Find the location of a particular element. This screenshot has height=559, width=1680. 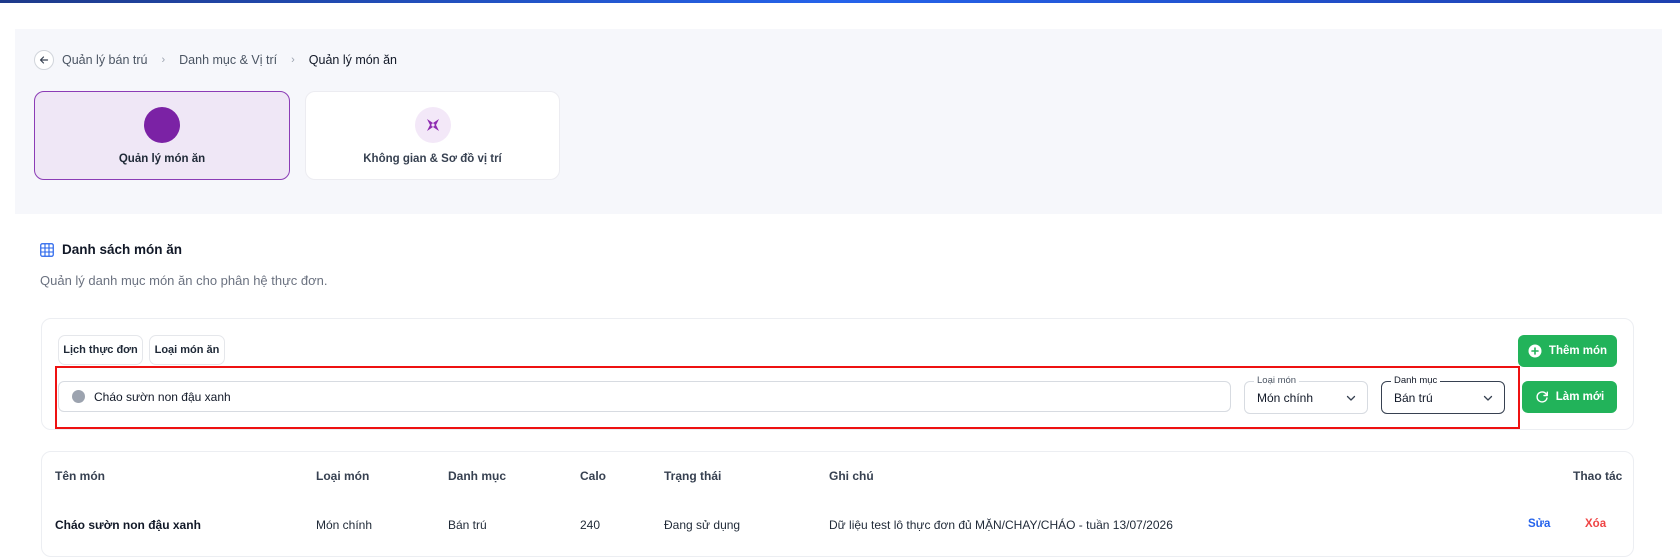

cell-status: Đang sử dụng is located at coordinates (702, 525).